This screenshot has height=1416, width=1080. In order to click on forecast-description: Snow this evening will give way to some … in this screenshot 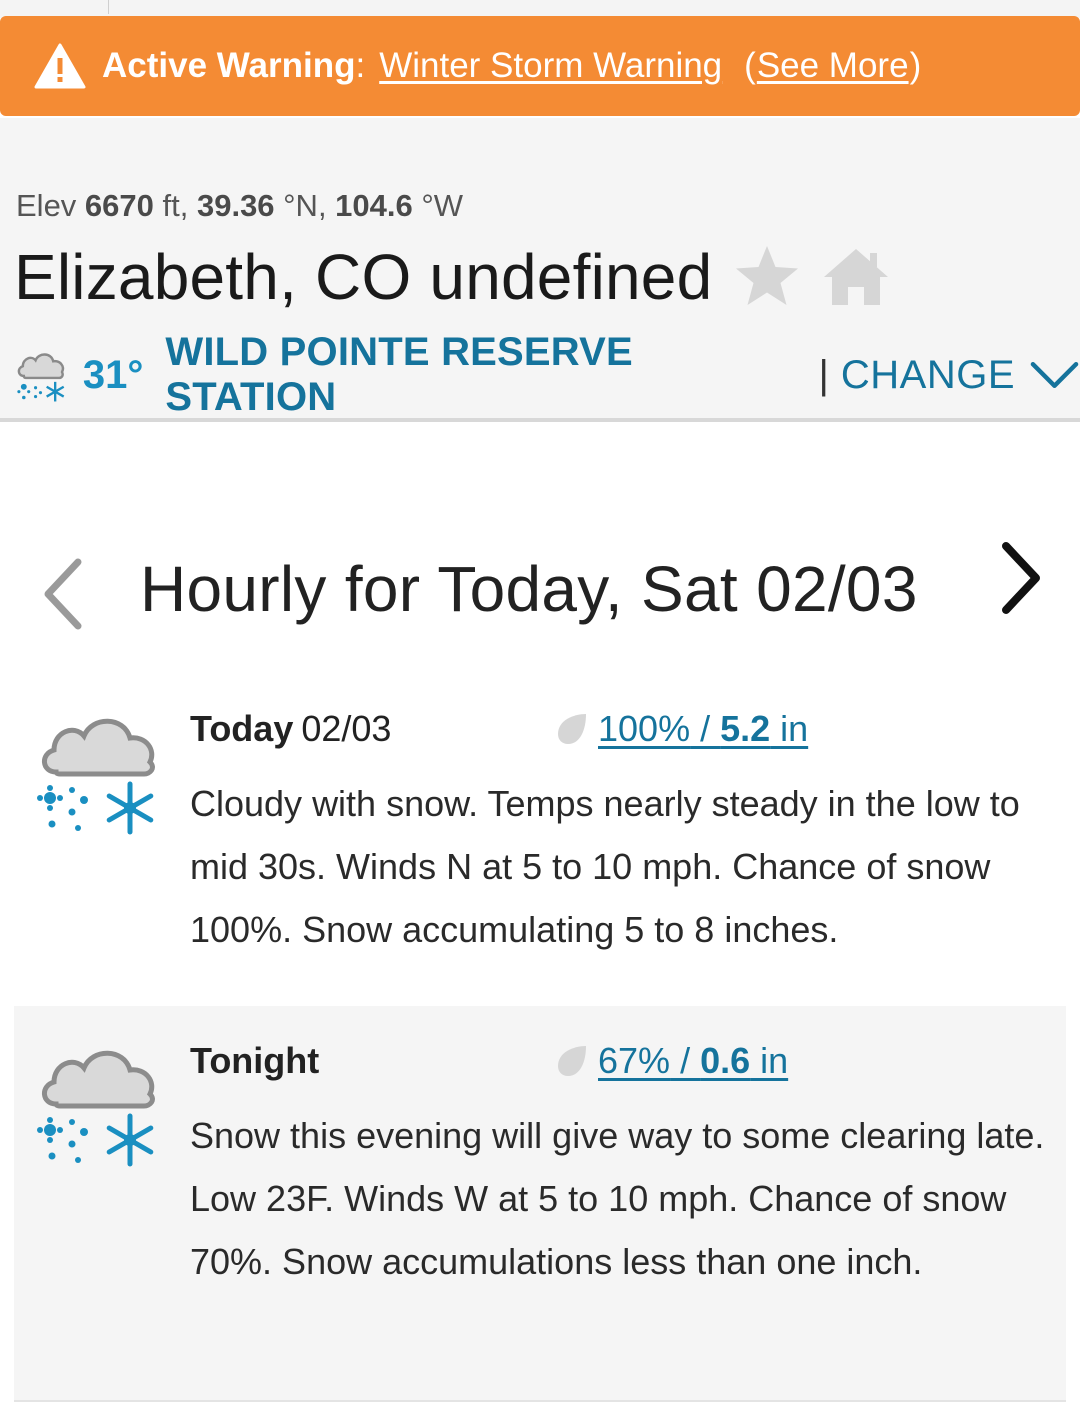, I will do `click(617, 1198)`.